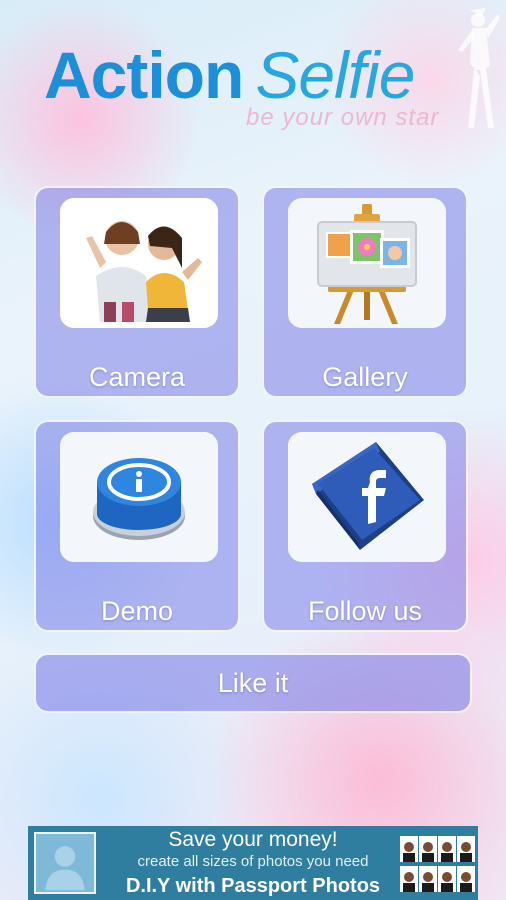  I want to click on like-it-button: Like it, so click(253, 683).